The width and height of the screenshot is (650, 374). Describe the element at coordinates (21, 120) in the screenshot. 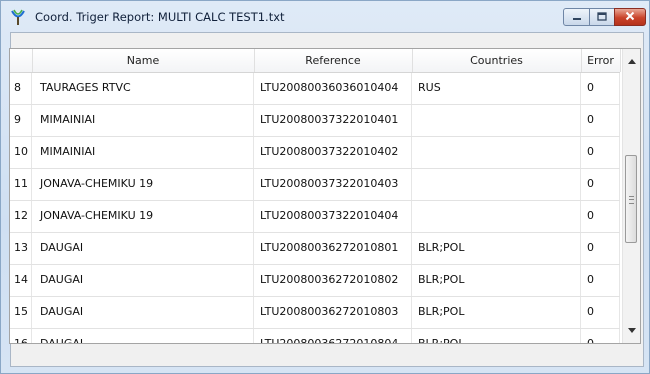

I see `row-number: 9` at that location.